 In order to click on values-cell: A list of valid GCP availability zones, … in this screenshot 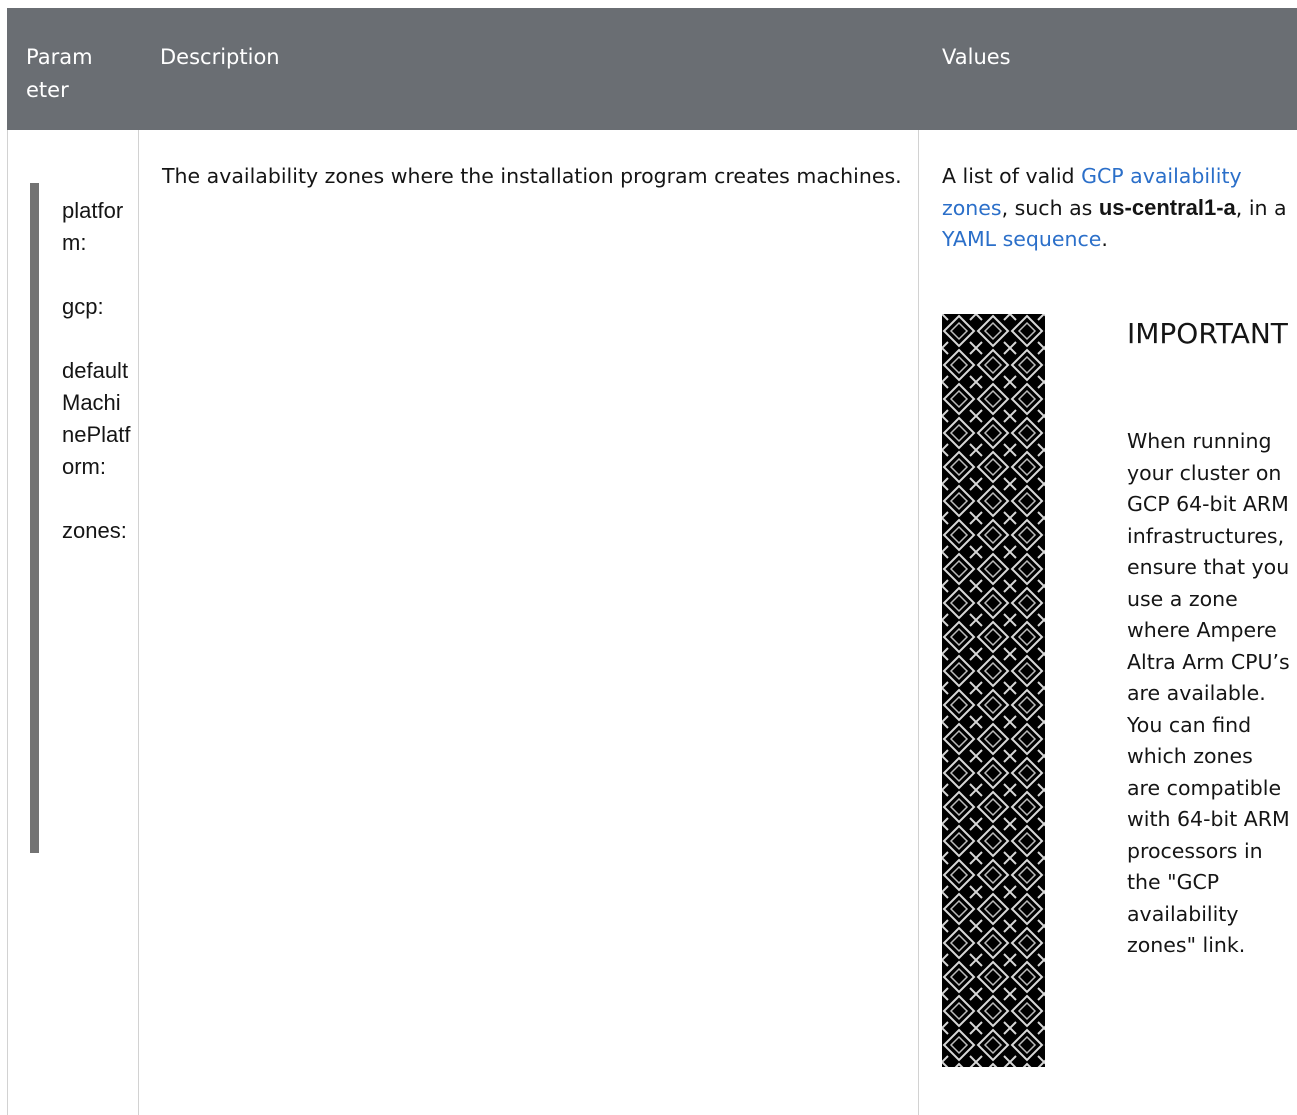, I will do `click(1119, 208)`.